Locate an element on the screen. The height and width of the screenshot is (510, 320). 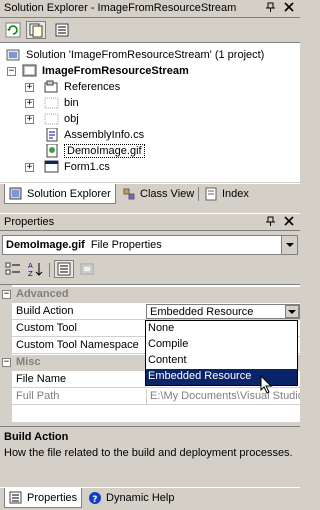
svg-text: Z is located at coordinates (30, 273).